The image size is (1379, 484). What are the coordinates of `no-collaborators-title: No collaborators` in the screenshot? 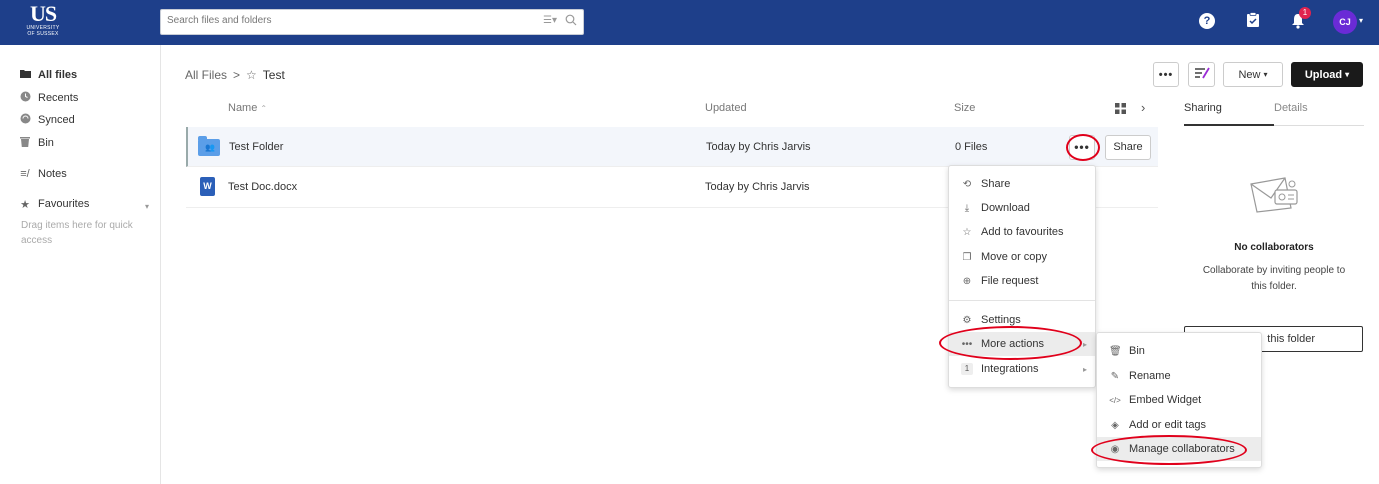 It's located at (1274, 247).